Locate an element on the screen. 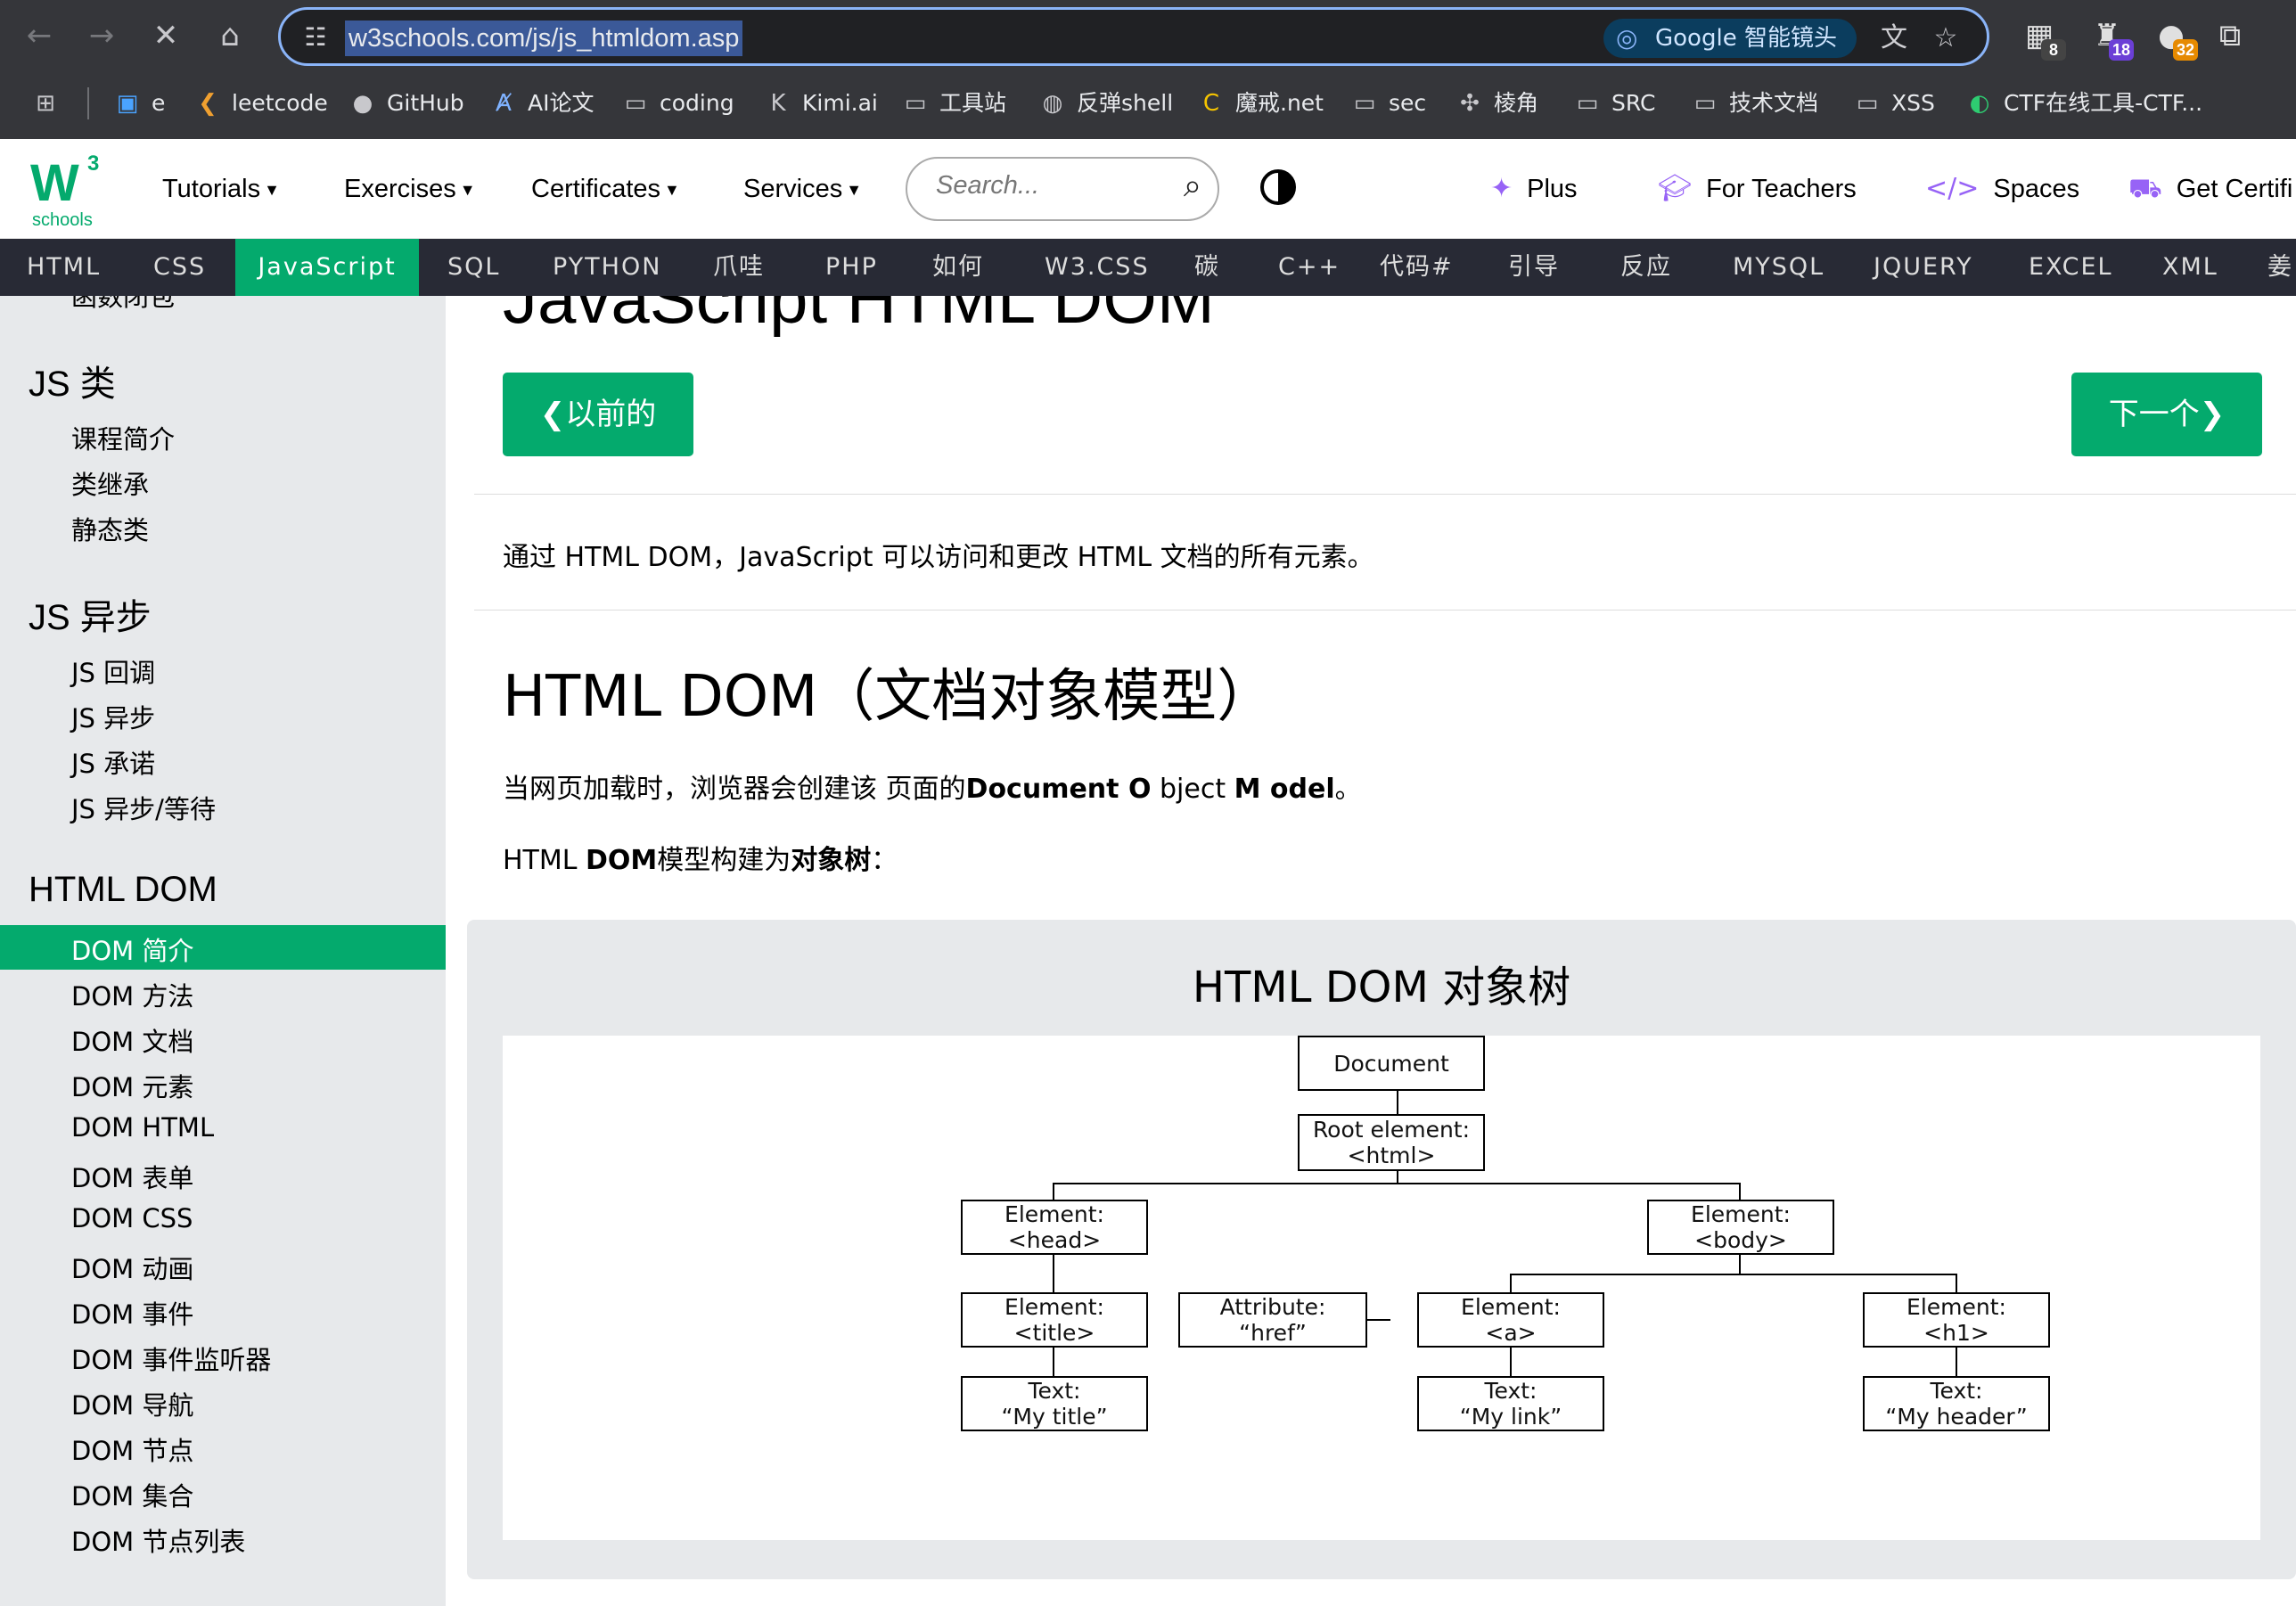  site-info-icon: ☷ is located at coordinates (315, 37).